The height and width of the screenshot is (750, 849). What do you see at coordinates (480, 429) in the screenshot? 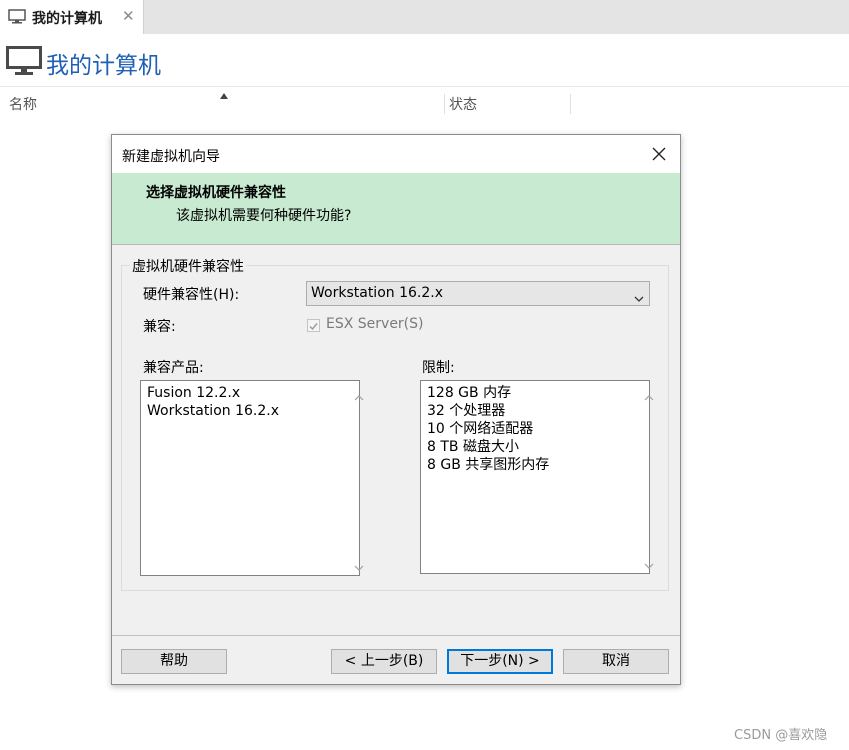
I see `list-item: 10 个网络适配器` at bounding box center [480, 429].